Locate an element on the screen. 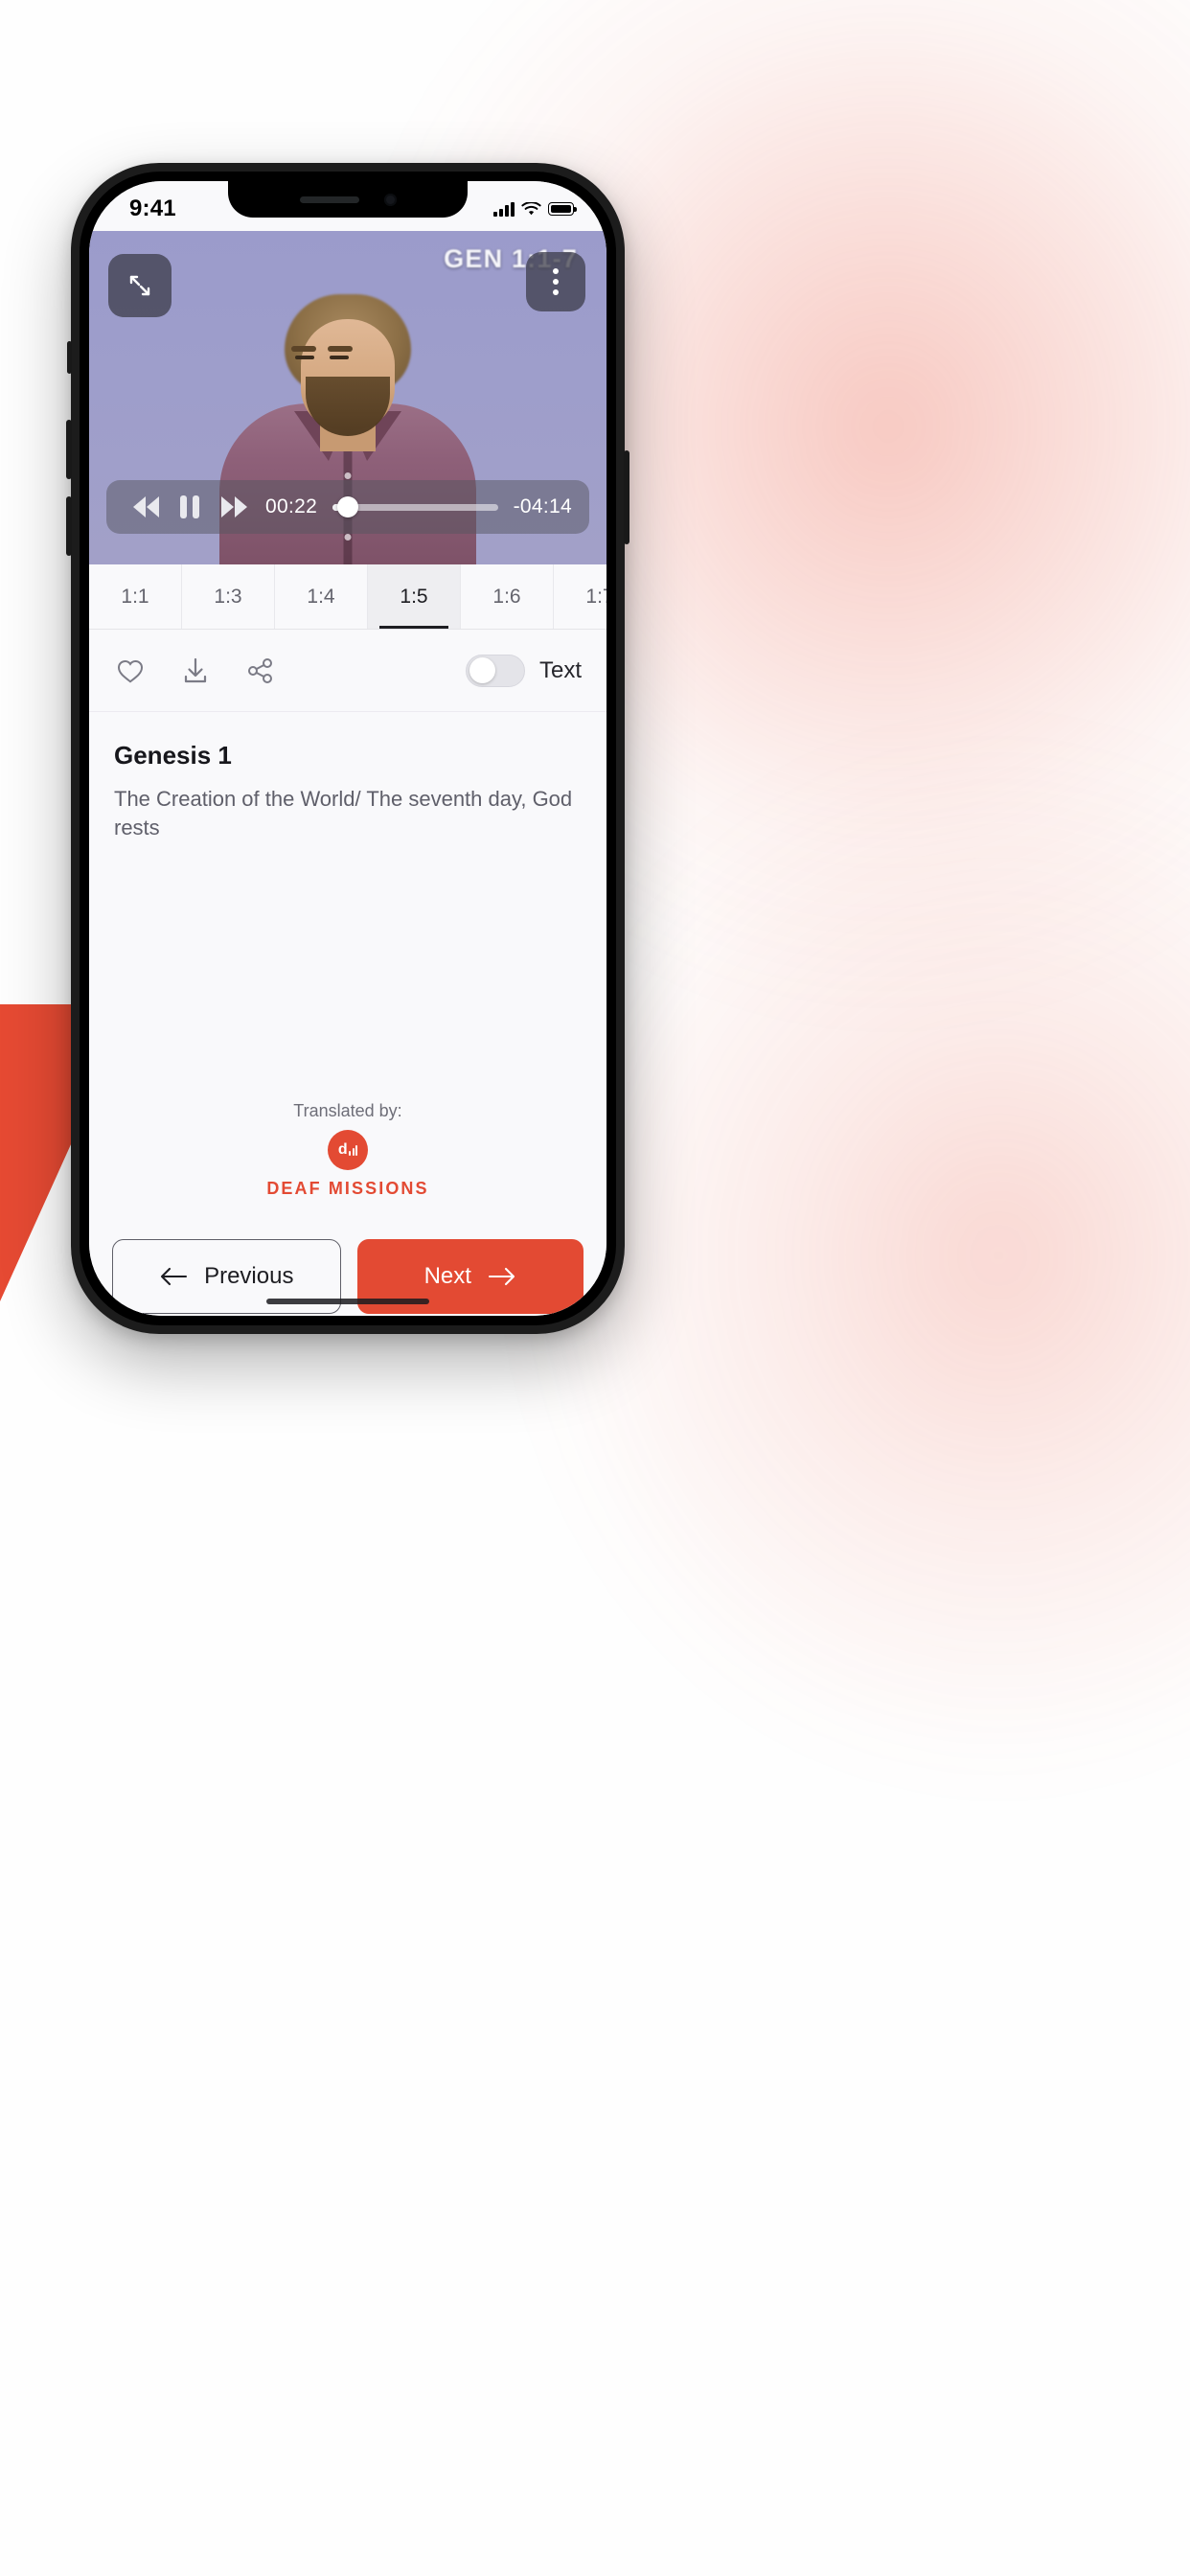  status-bar: 9:41 is located at coordinates (348, 206).